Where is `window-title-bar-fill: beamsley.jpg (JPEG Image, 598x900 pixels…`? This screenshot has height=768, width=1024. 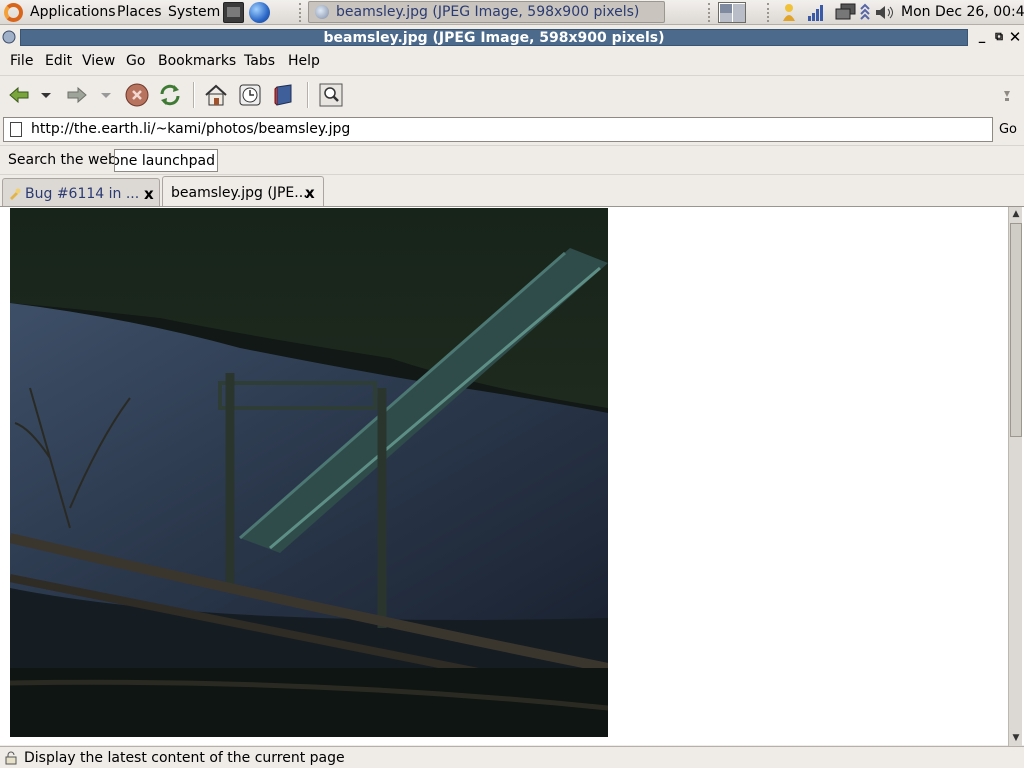 window-title-bar-fill: beamsley.jpg (JPEG Image, 598x900 pixels… is located at coordinates (494, 37).